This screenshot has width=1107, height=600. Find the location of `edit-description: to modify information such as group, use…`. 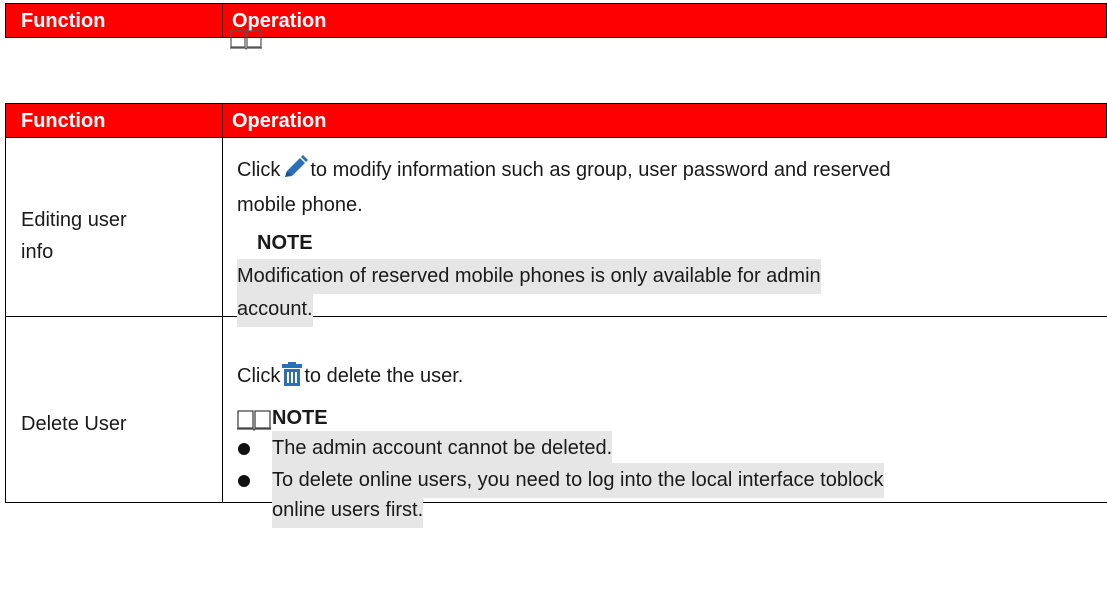

edit-description: to modify information such as group, use… is located at coordinates (600, 170).